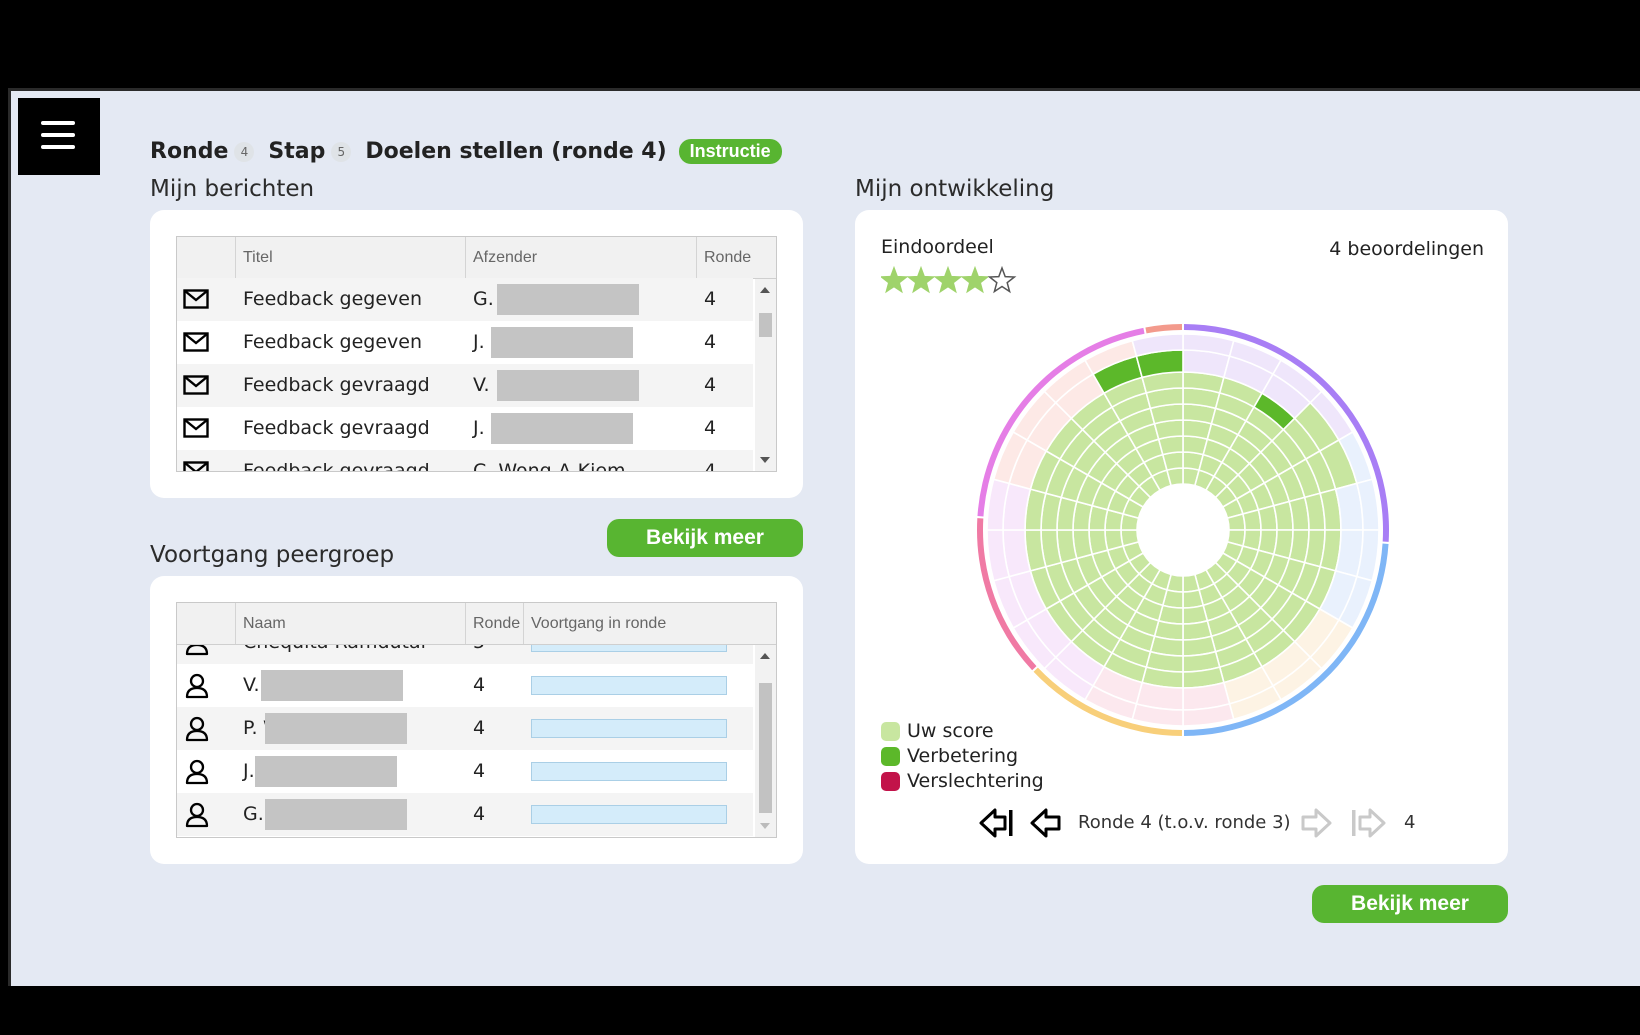 The width and height of the screenshot is (1640, 1035). I want to click on legend: Uw score Verbetering Verslechtering, so click(981, 760).